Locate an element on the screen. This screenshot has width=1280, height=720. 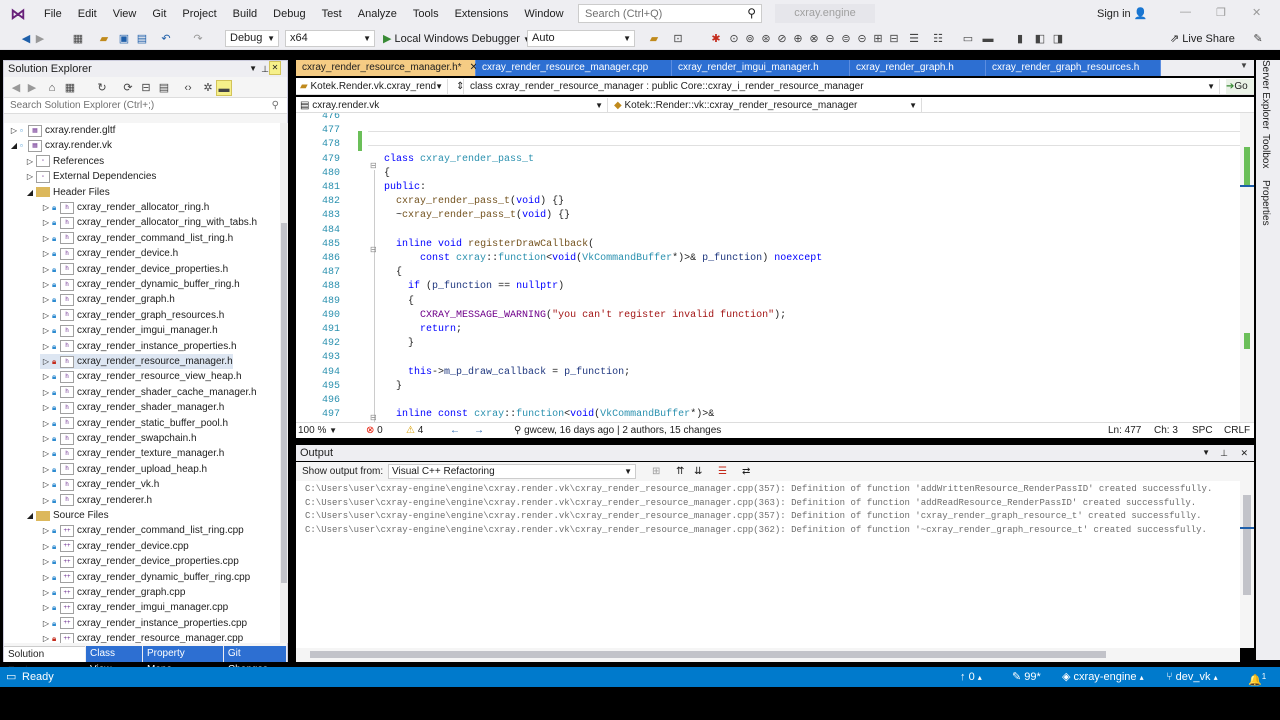
tree-item: ▷ 🔒︎ h cxray_render_instance_properties.h is located at coordinates (138, 346).